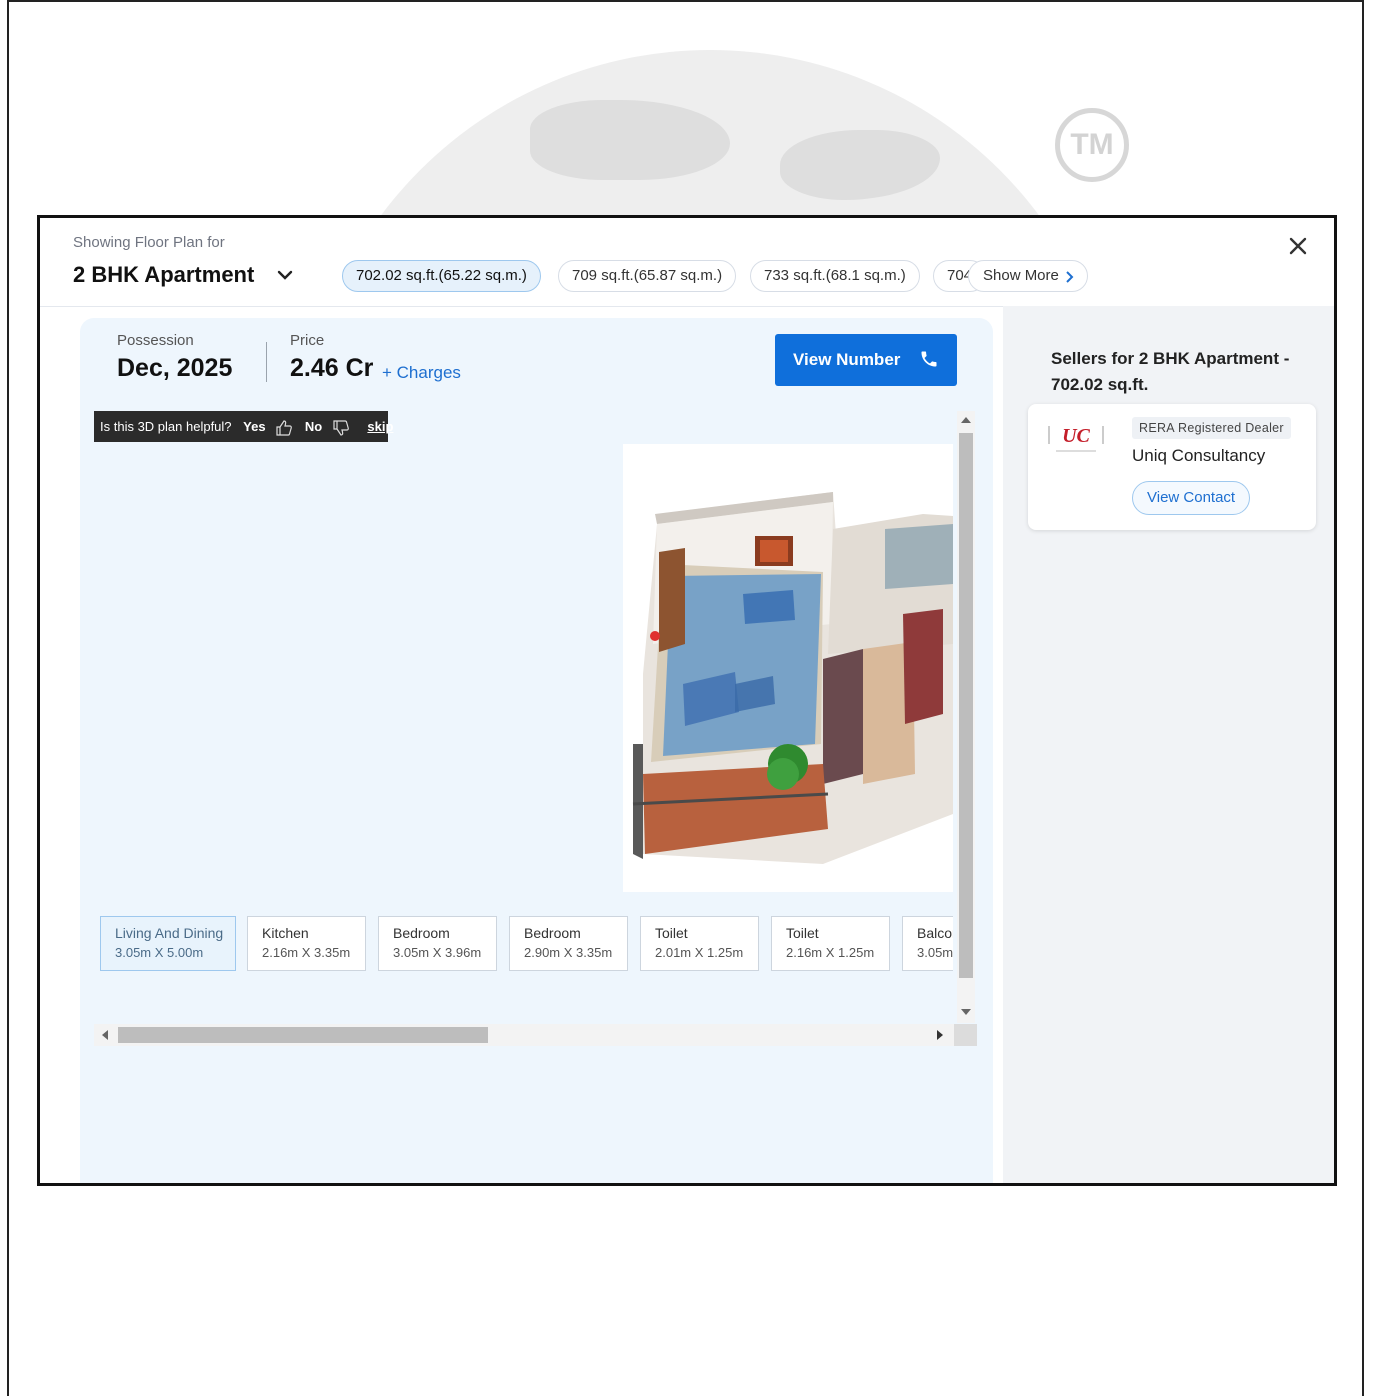  I want to click on floor-plan-3d-image, so click(788, 668).